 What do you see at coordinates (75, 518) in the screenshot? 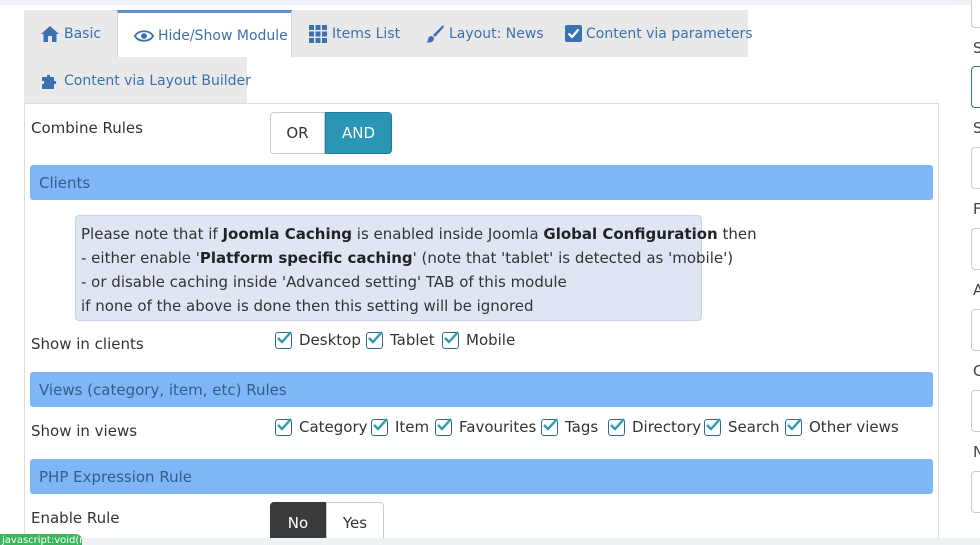
I see `enable-rule-label: Enable Rule` at bounding box center [75, 518].